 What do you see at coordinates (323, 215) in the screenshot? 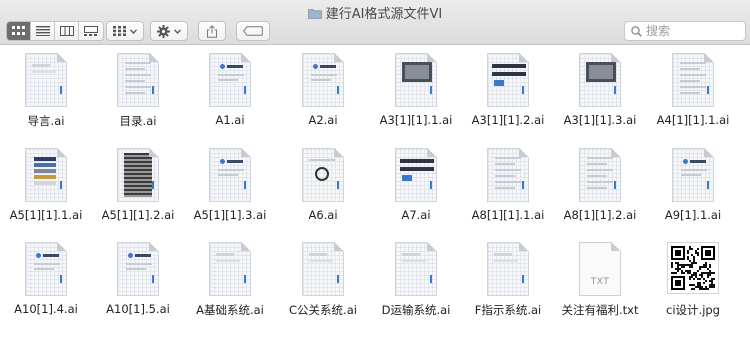
I see `file-name-label: A6.ai` at bounding box center [323, 215].